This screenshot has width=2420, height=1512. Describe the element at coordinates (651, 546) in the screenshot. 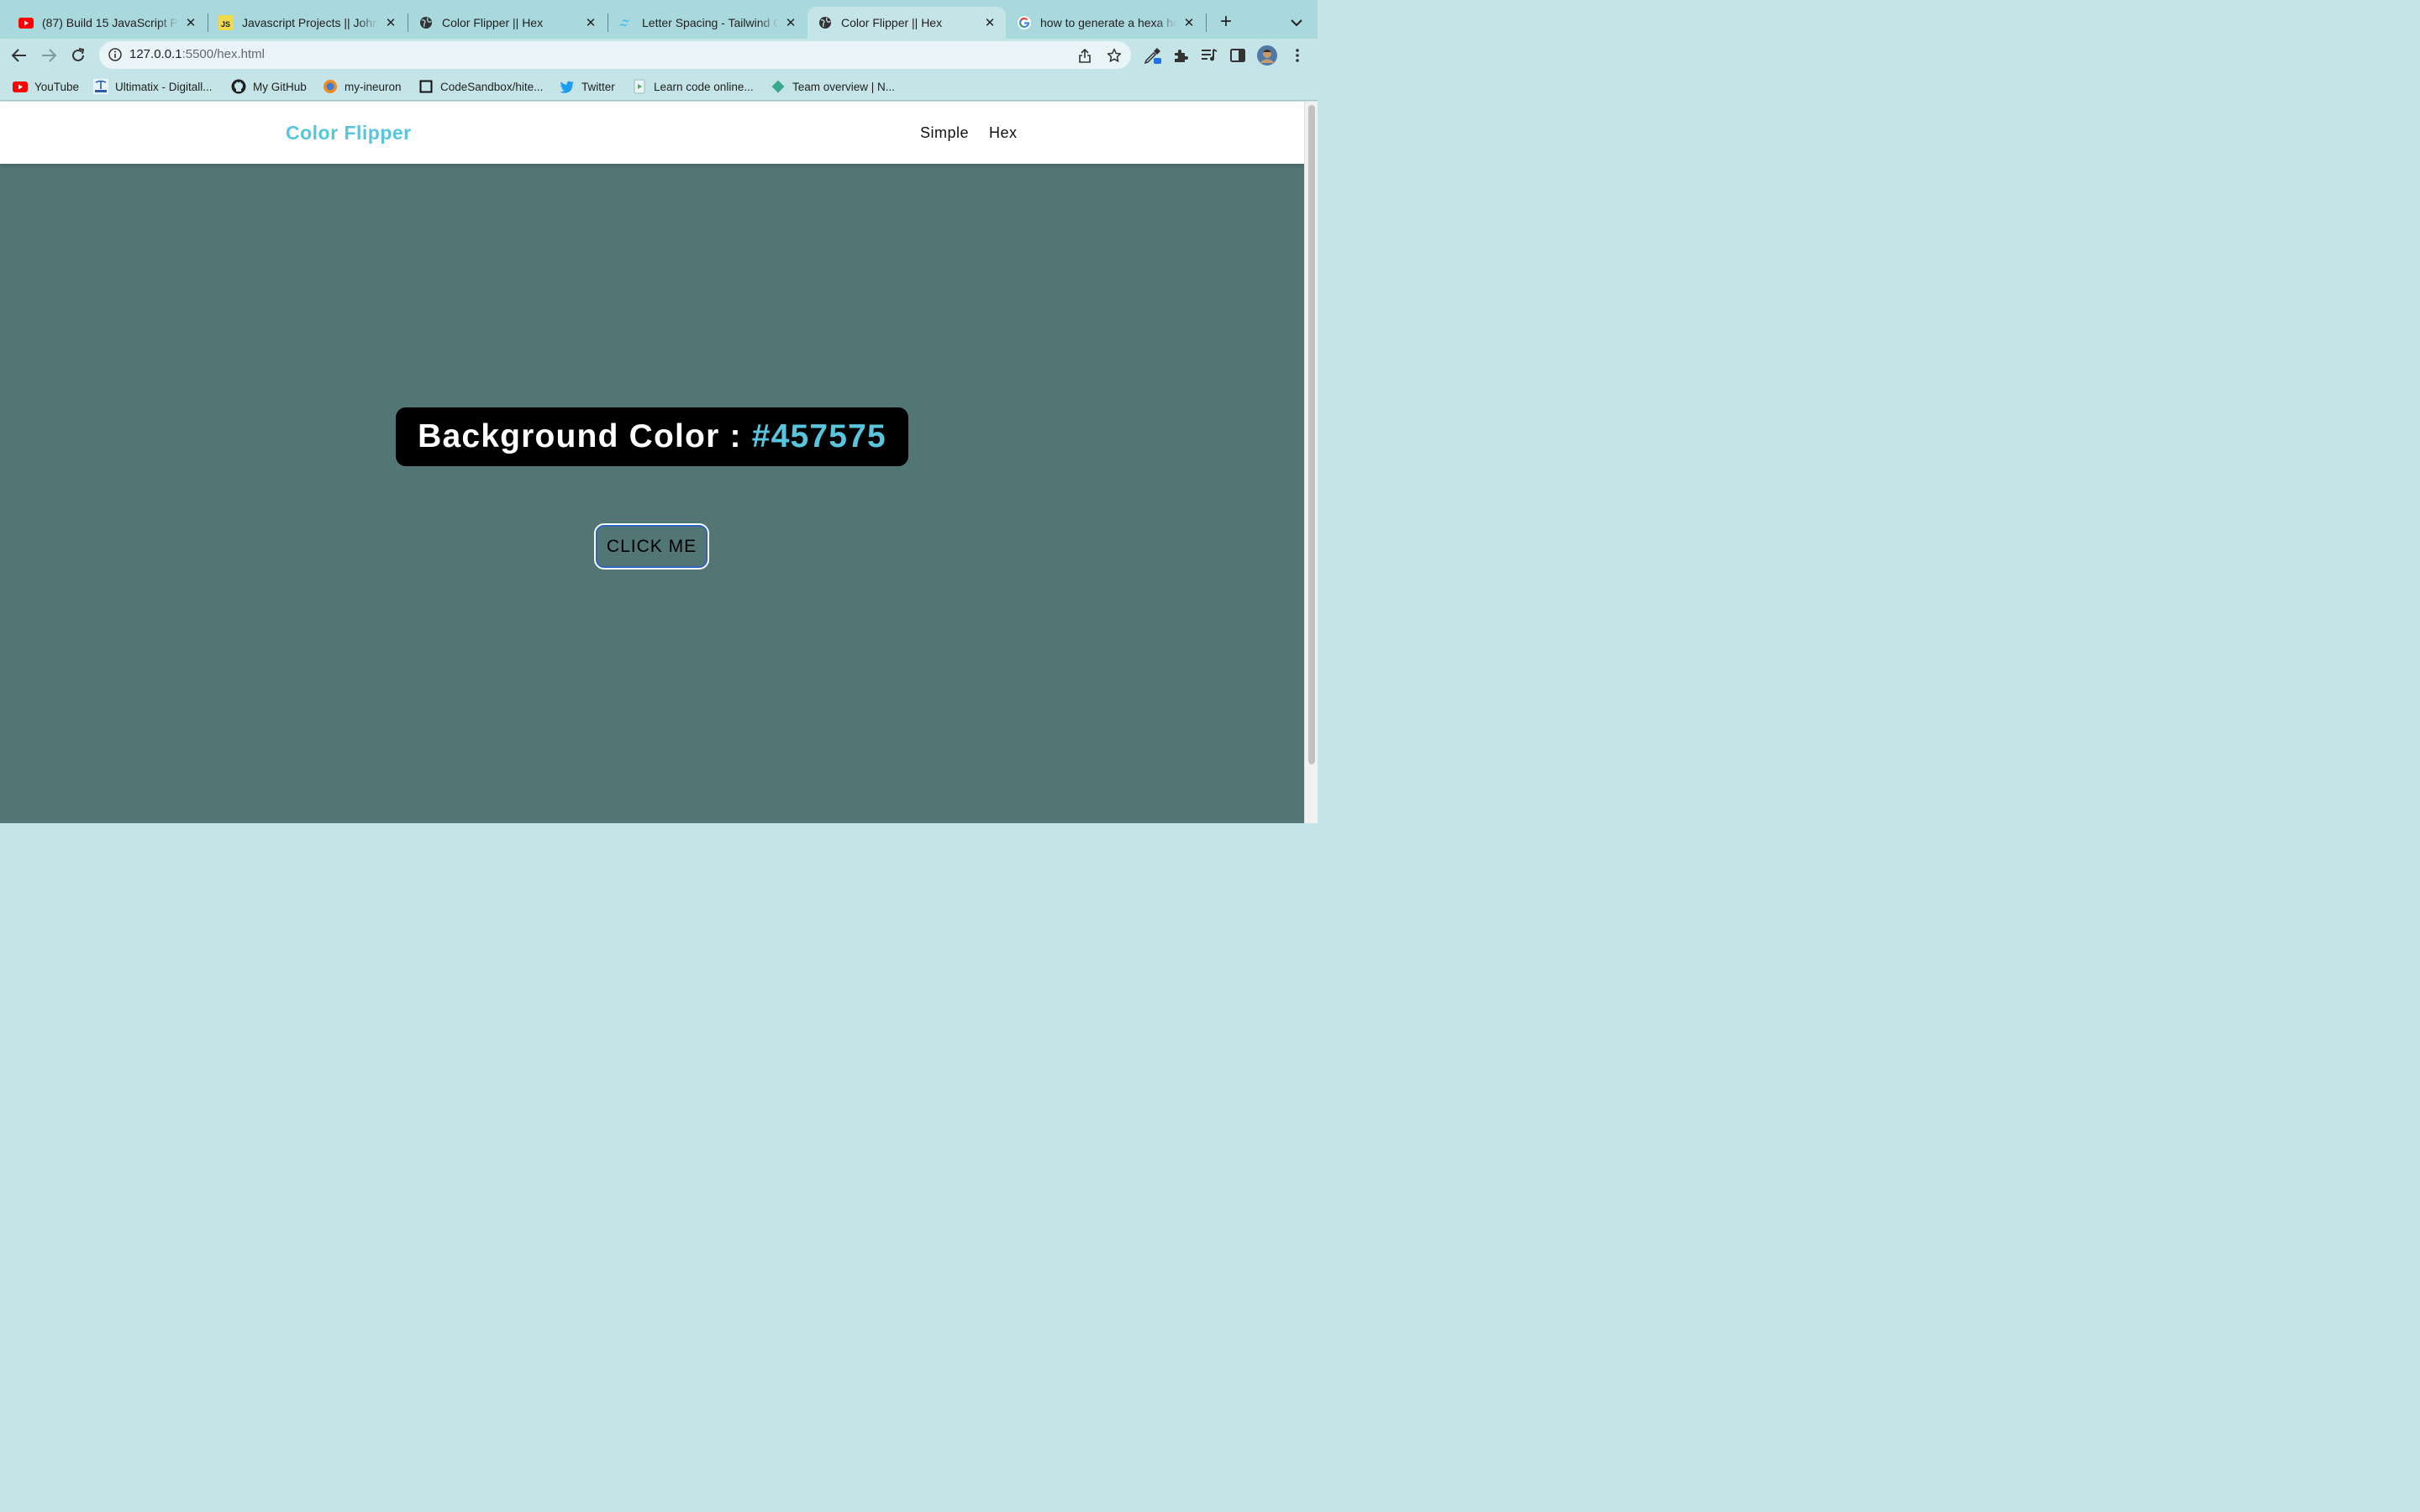

I see `click-me-button: CLICK ME` at that location.